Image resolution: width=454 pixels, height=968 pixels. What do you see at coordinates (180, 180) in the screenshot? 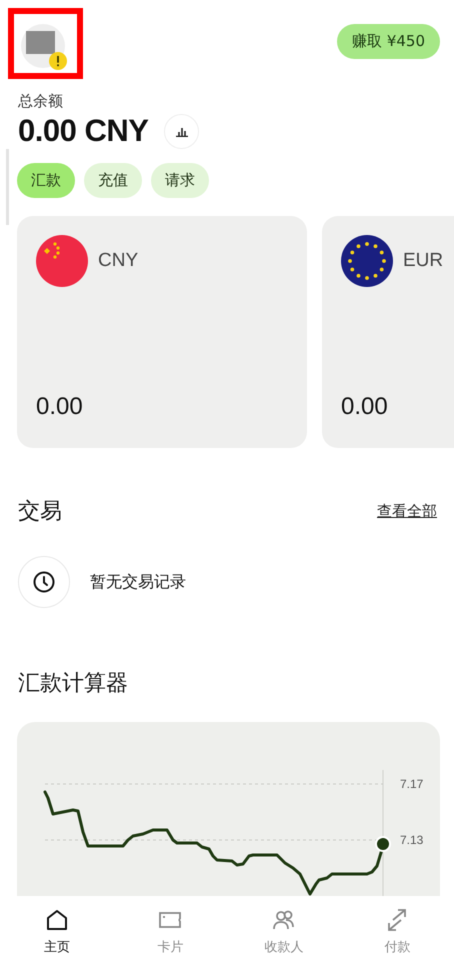
I see `action-button: 请求` at bounding box center [180, 180].